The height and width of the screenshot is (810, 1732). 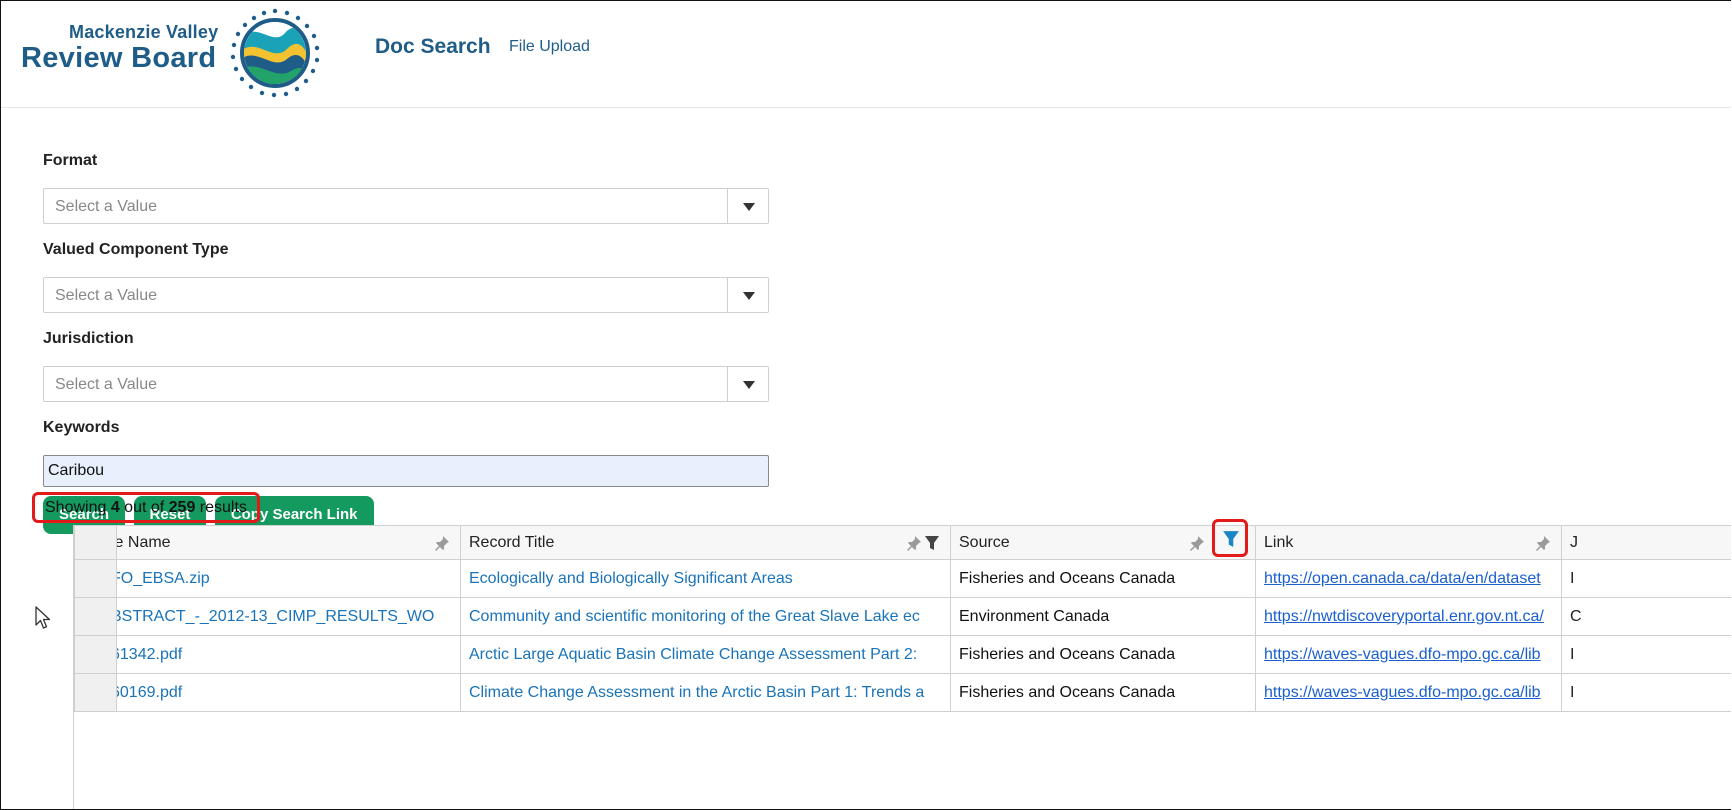 What do you see at coordinates (221, 507) in the screenshot?
I see `results-suffix: results` at bounding box center [221, 507].